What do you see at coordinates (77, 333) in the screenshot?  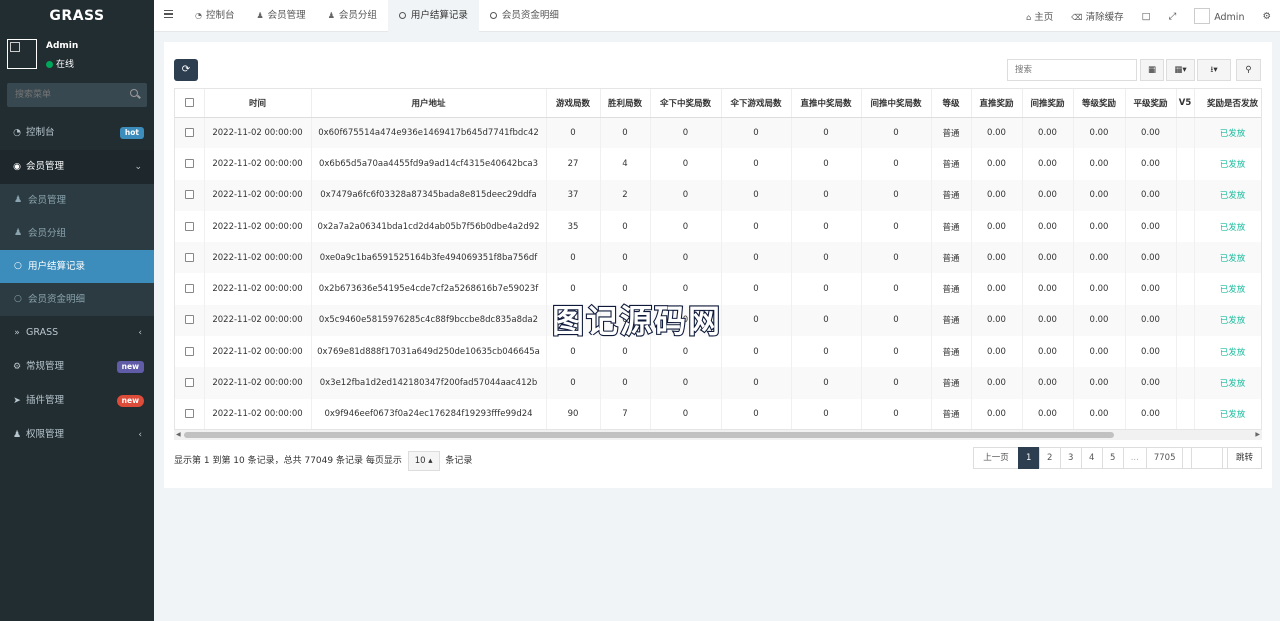 I see `sidebar-item-grass: » GRASS ‹` at bounding box center [77, 333].